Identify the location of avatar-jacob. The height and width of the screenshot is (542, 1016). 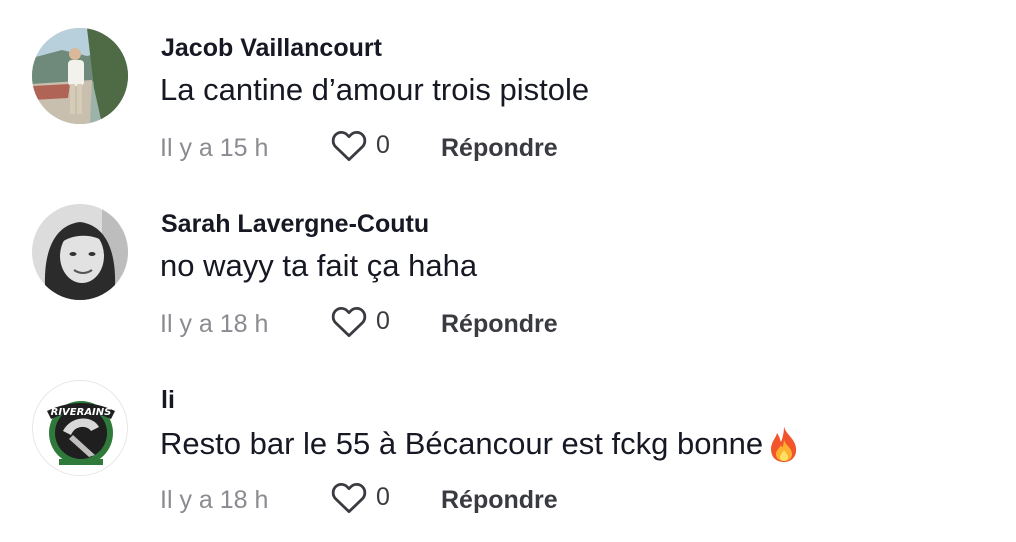
(80, 76).